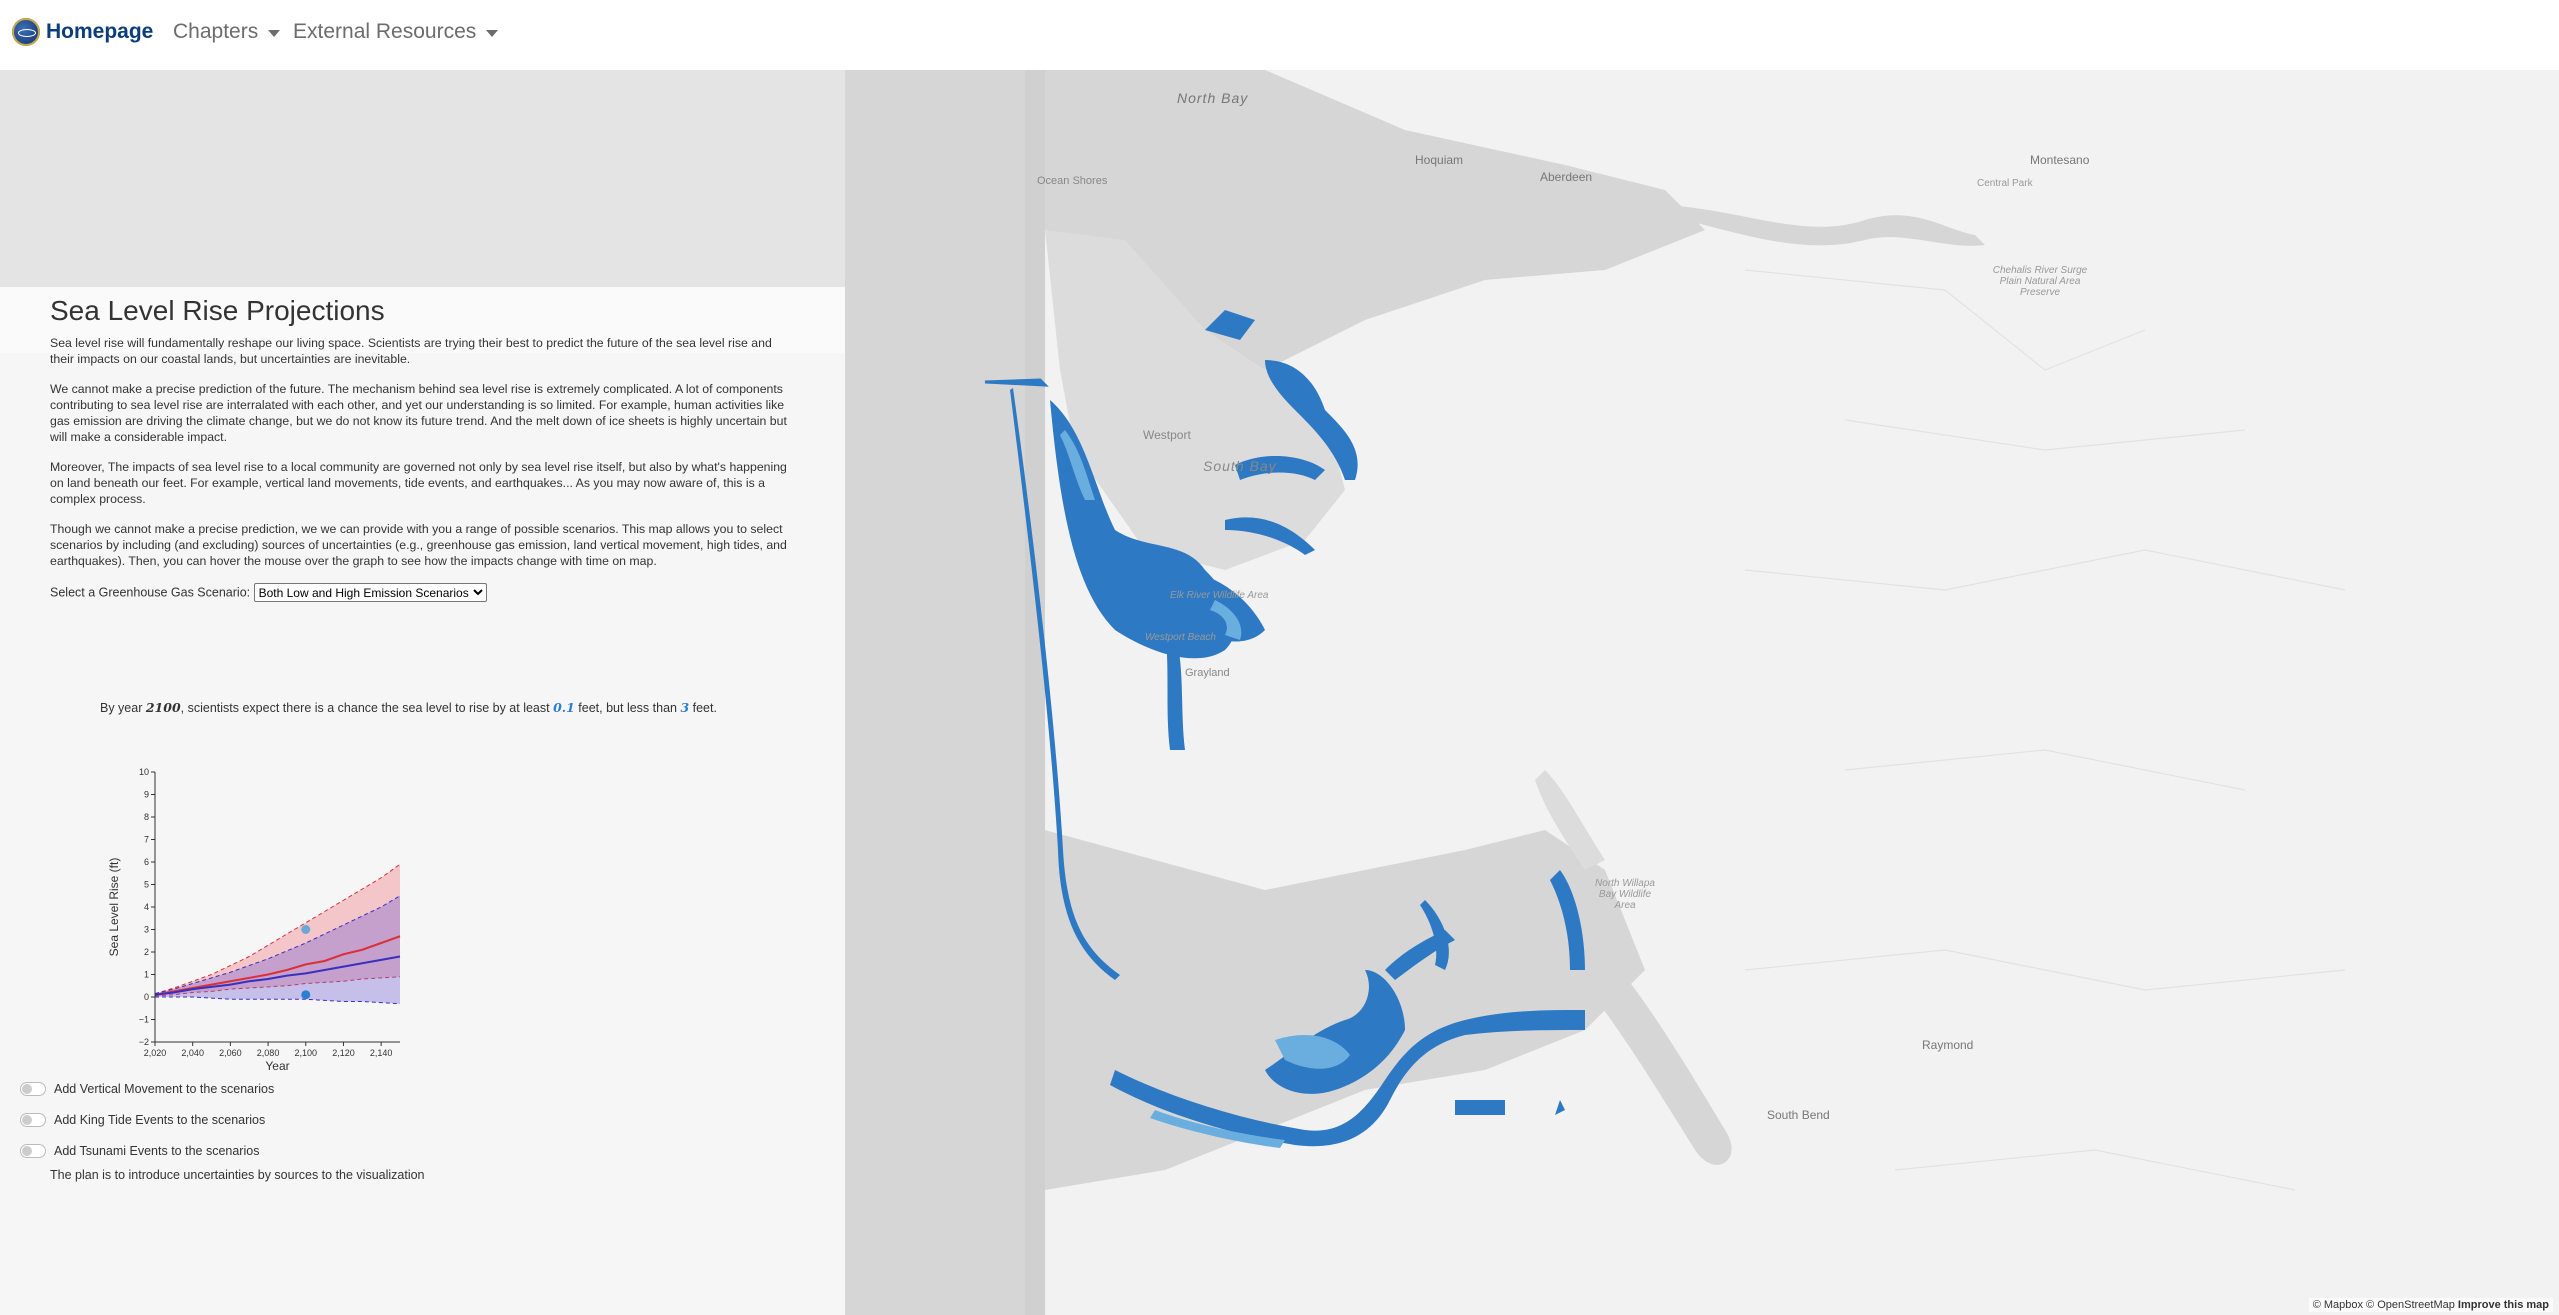 The image size is (2559, 1315). I want to click on toggle-tsunami-row: Add Tsunami Events to the scenarios, so click(139, 1151).